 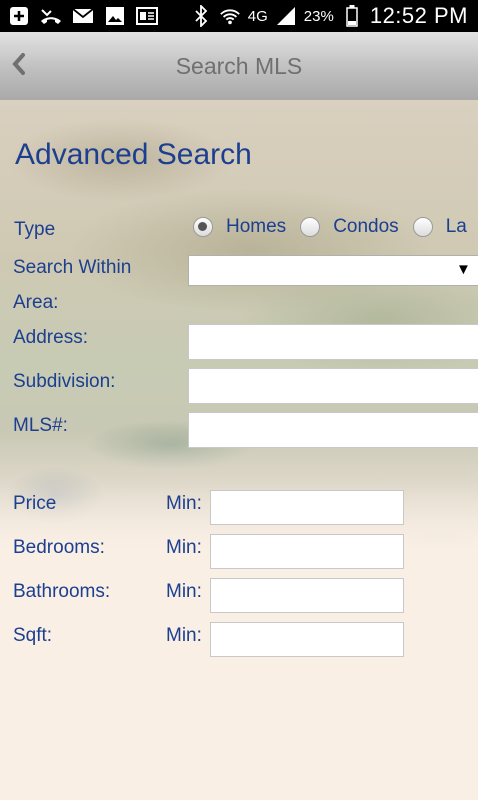 What do you see at coordinates (147, 16) in the screenshot?
I see `news-icon` at bounding box center [147, 16].